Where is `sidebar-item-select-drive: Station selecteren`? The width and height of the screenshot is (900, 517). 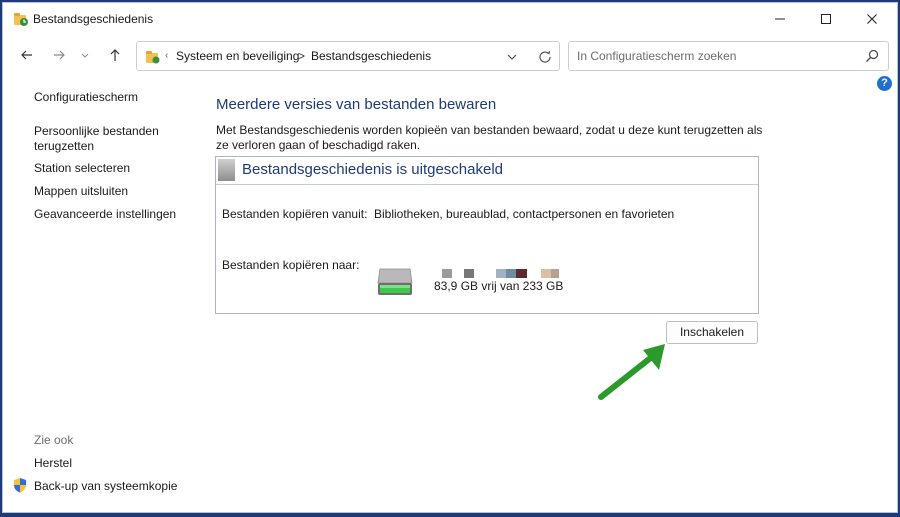
sidebar-item-select-drive: Station selecteren is located at coordinates (104, 168).